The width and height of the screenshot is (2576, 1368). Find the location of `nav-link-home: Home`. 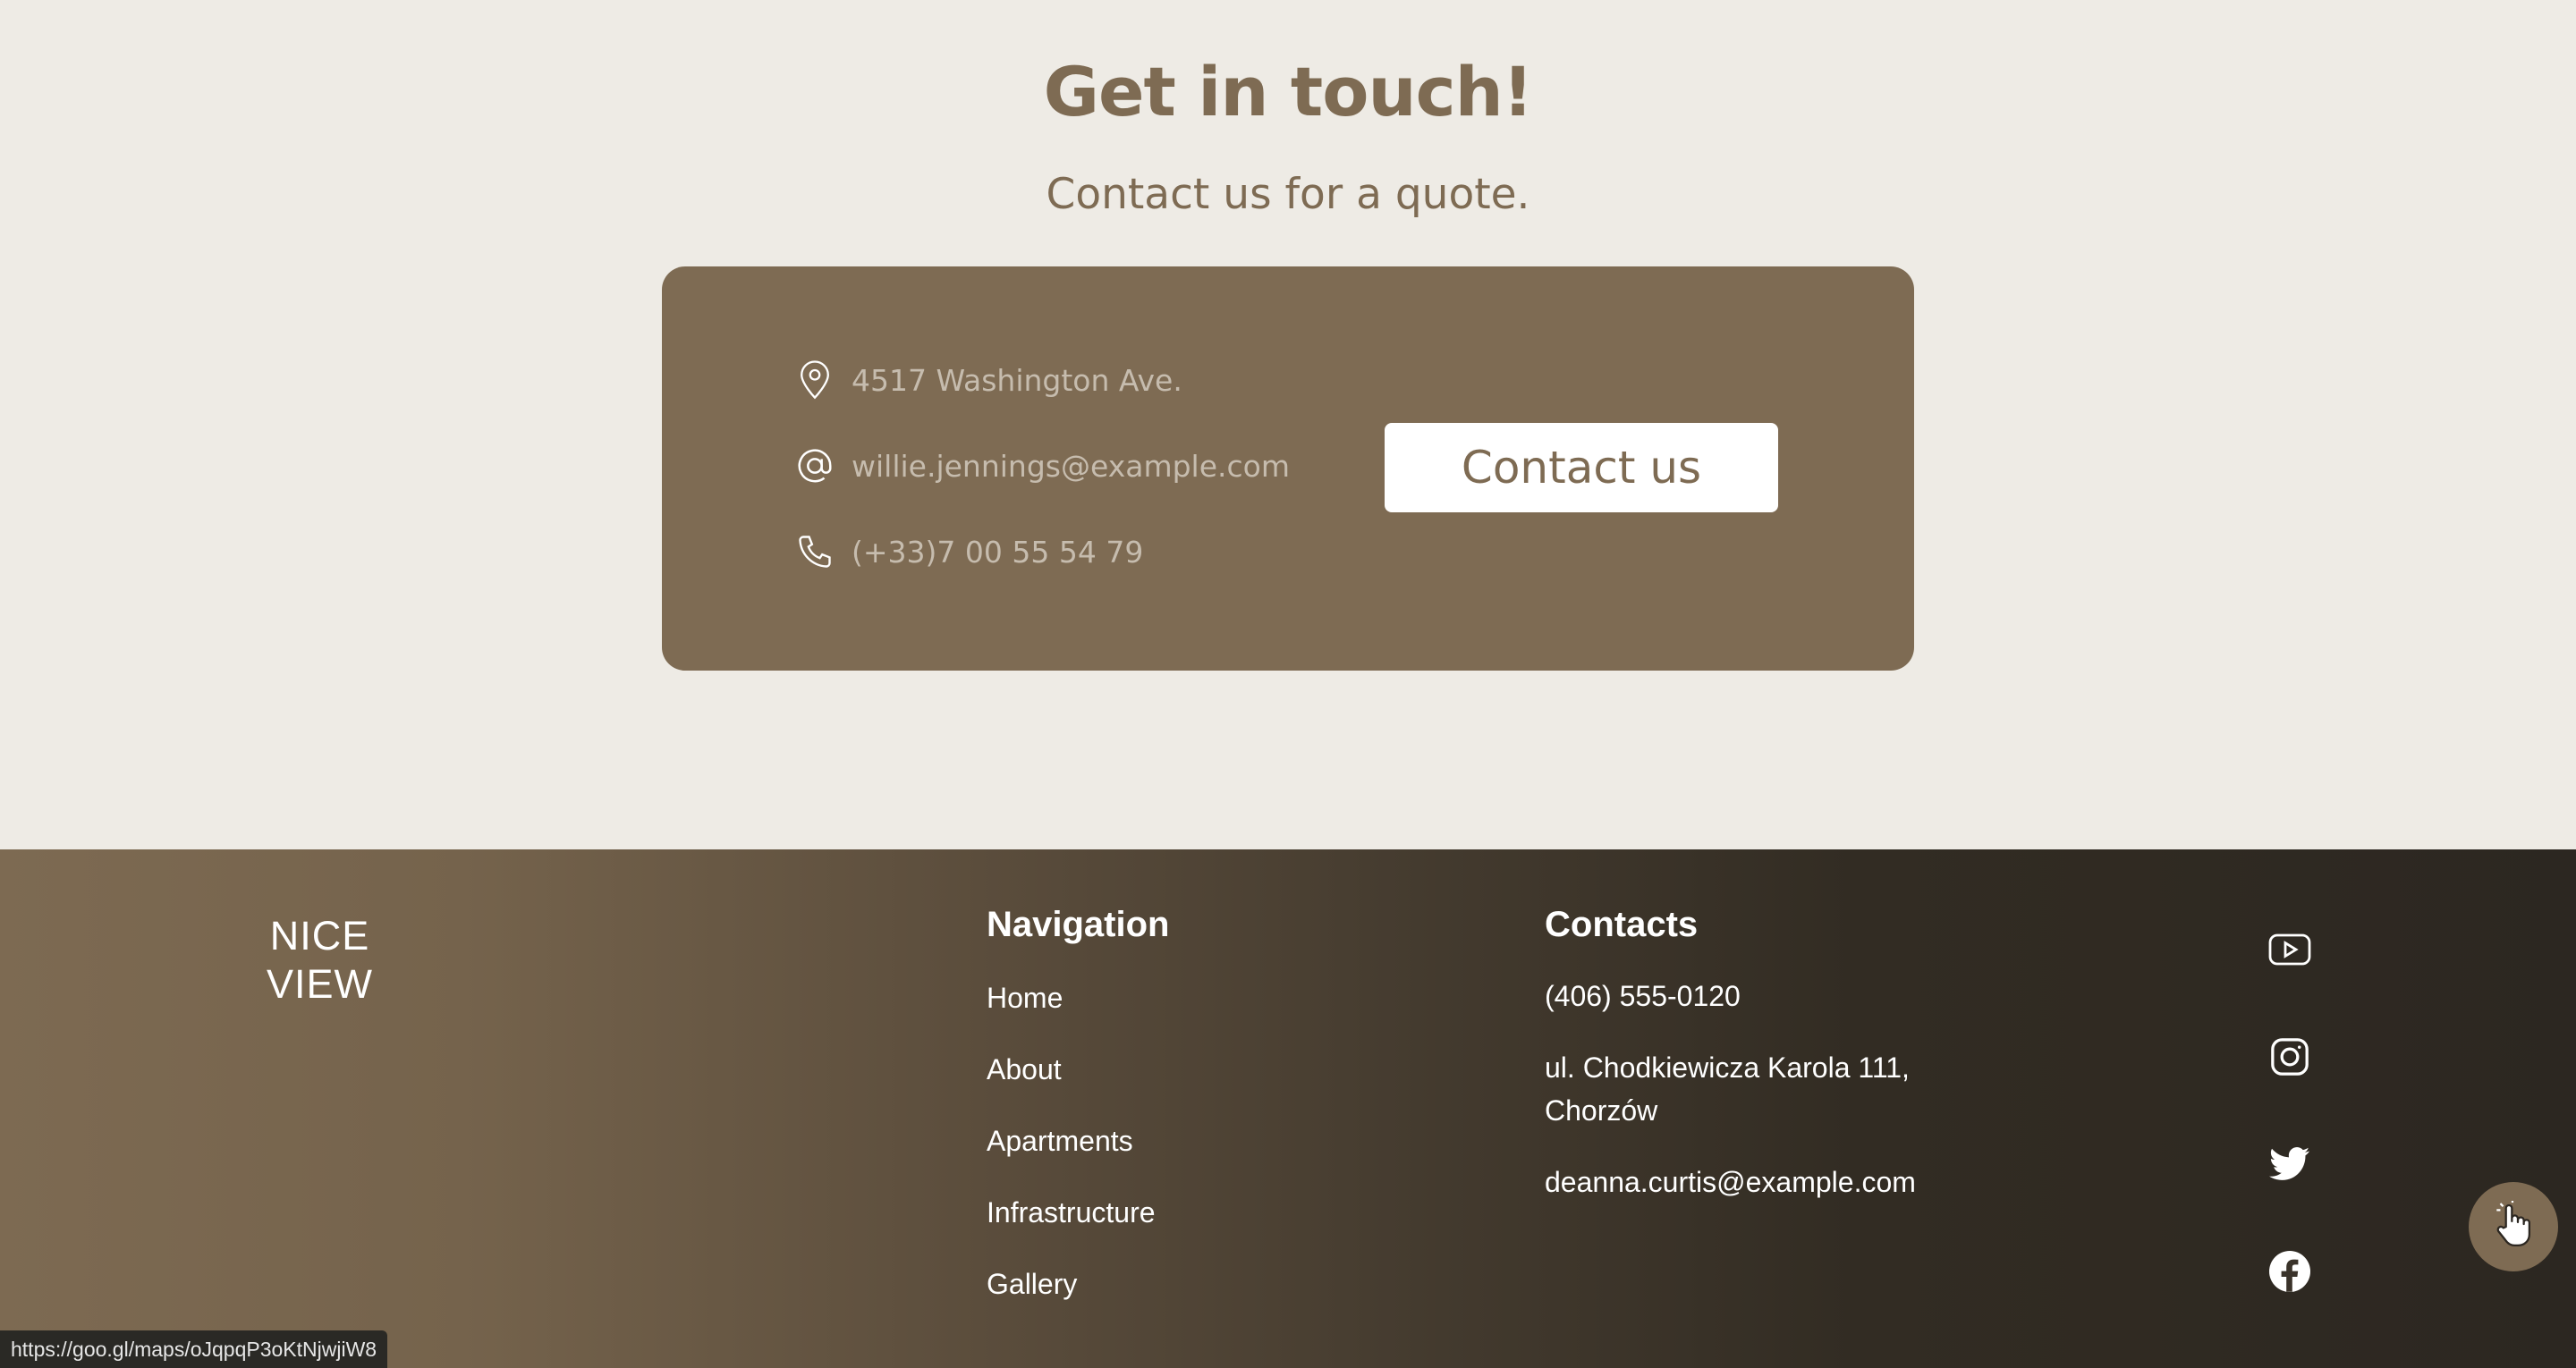

nav-link-home: Home is located at coordinates (1025, 999).